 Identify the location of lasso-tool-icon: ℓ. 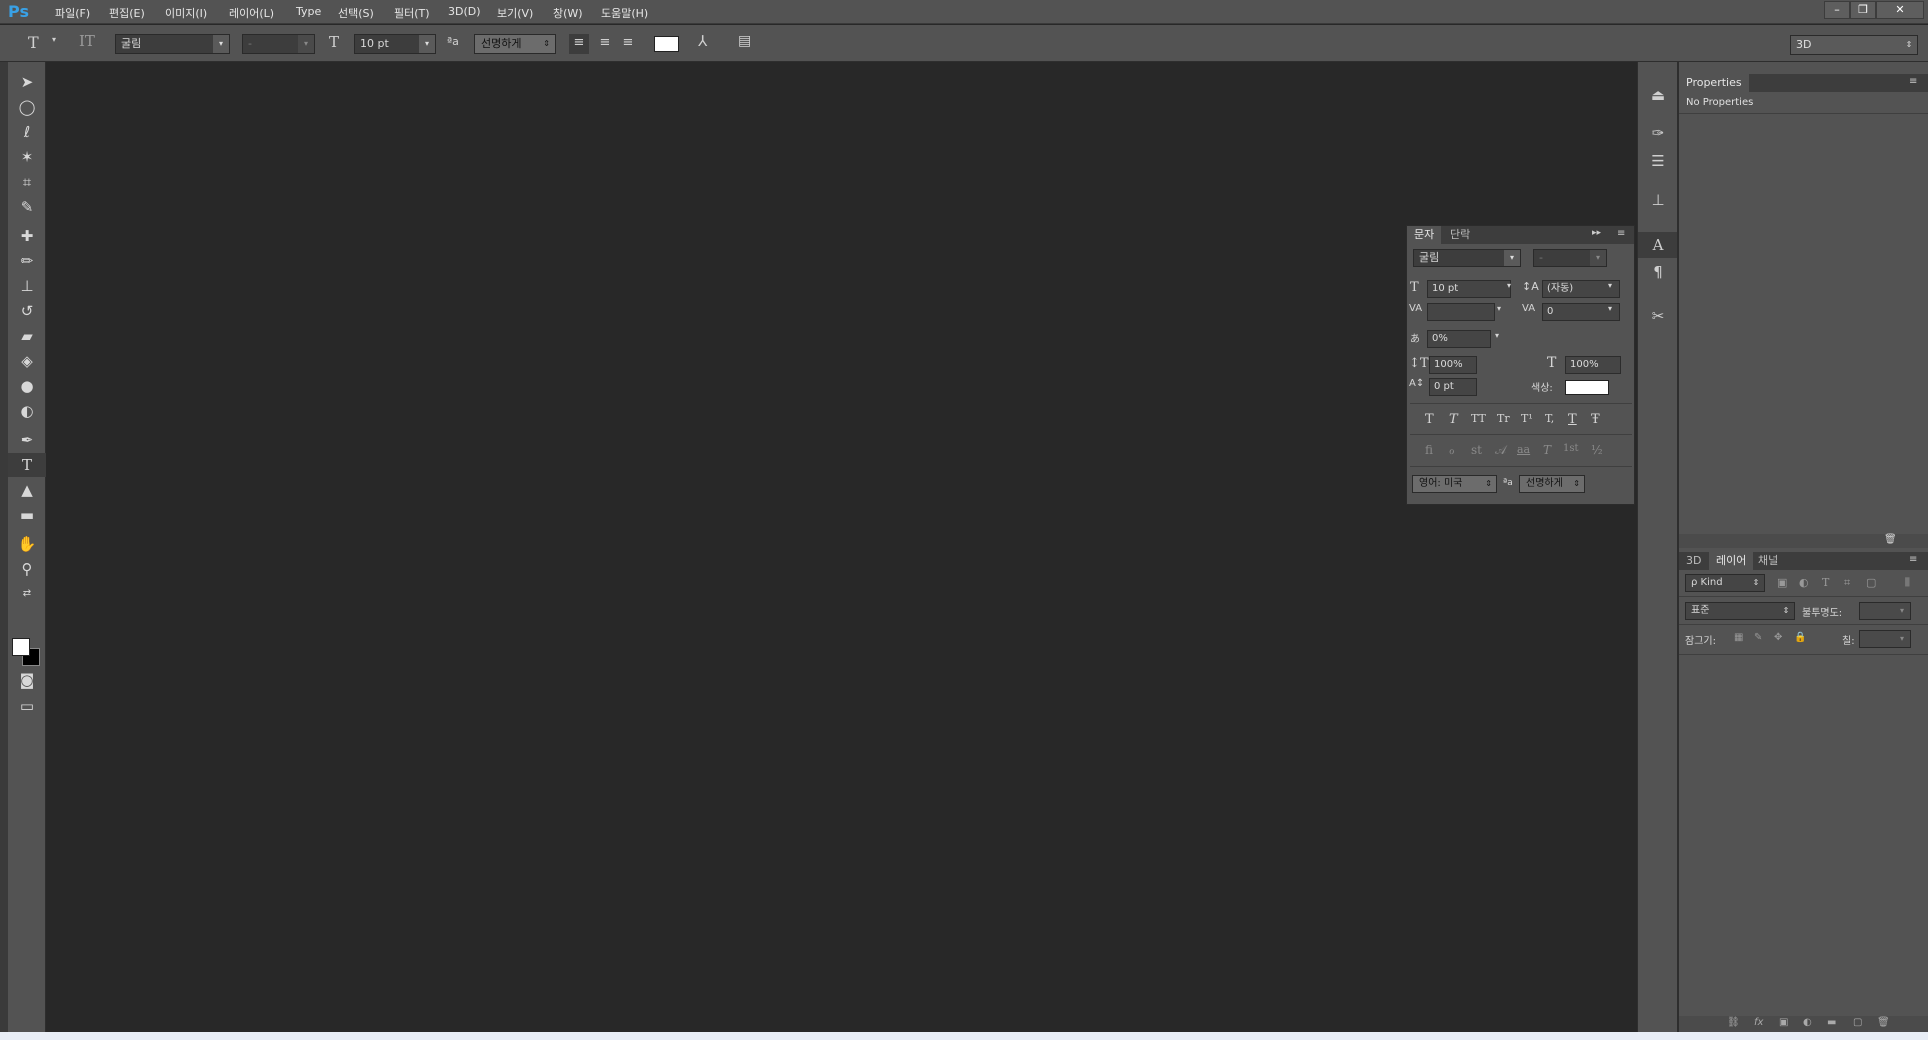
(27, 132).